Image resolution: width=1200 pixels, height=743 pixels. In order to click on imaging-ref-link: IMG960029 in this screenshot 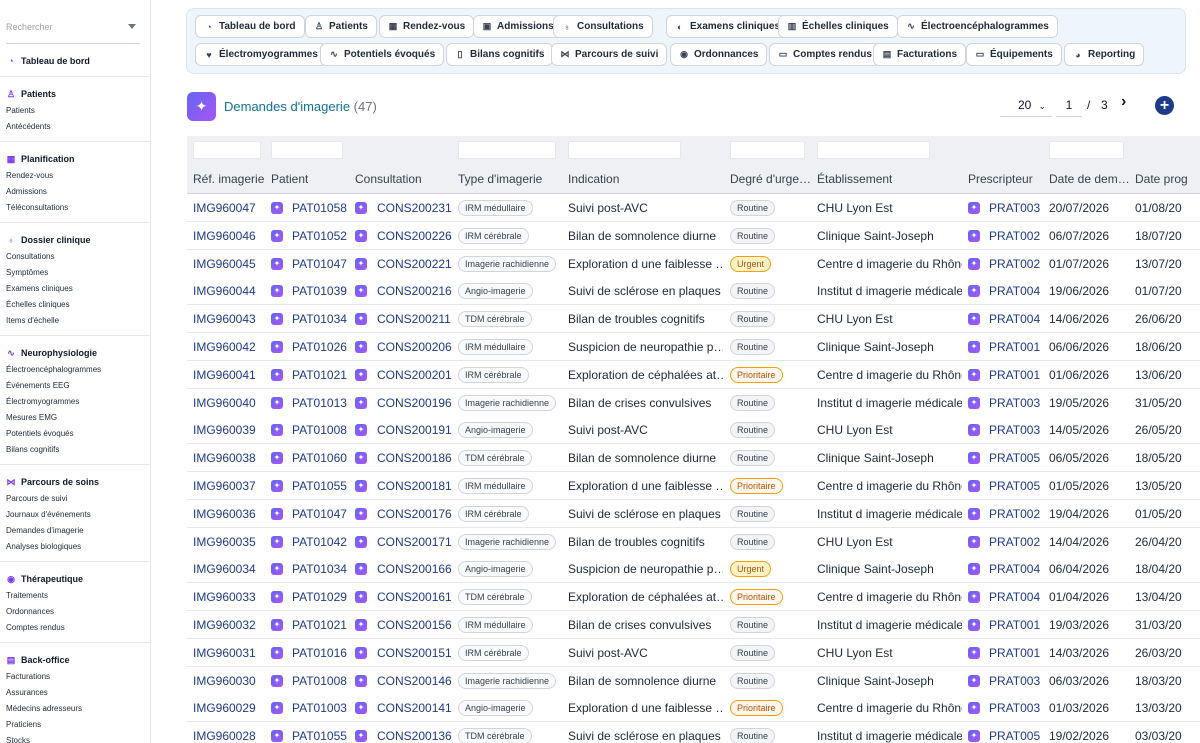, I will do `click(224, 708)`.